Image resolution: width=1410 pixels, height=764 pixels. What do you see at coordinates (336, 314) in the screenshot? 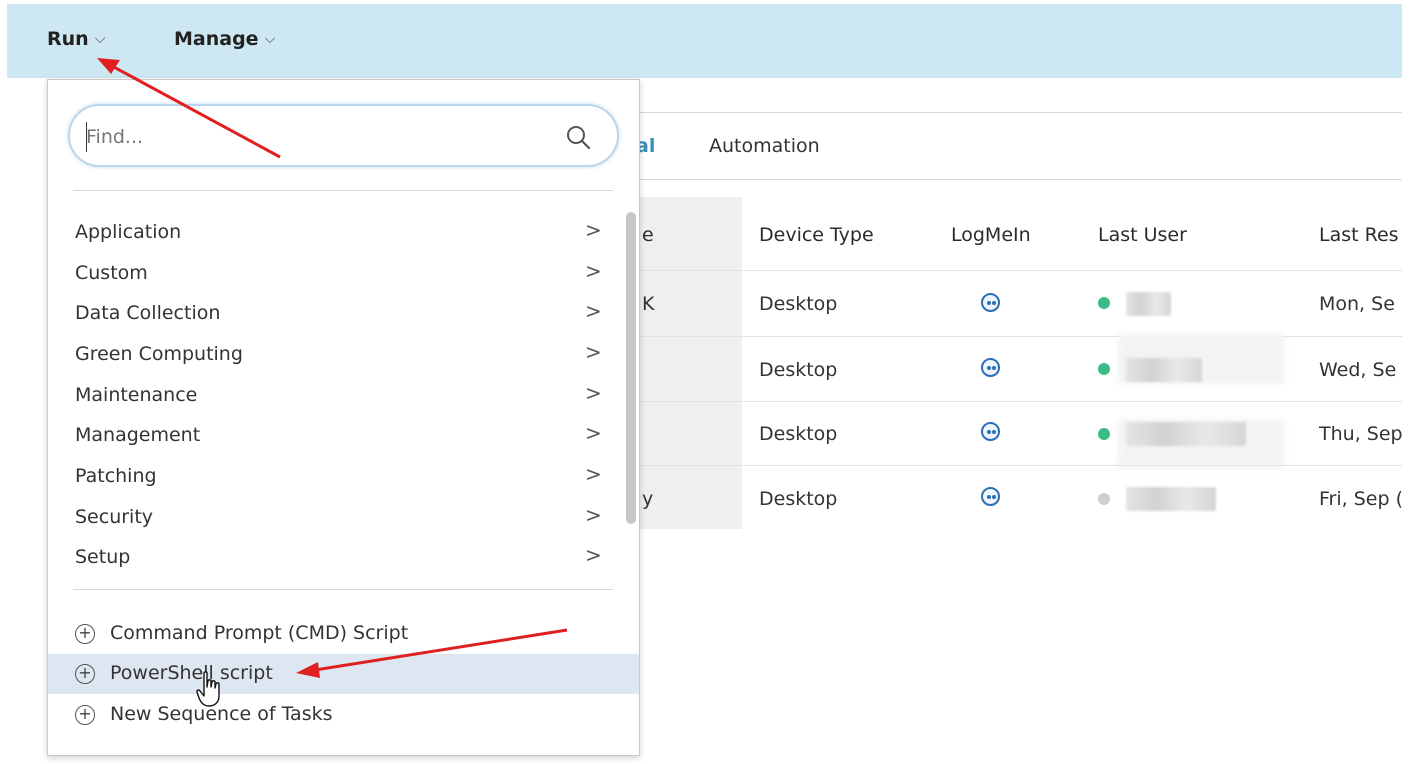
I see `menu-item-data-collection: Data Collection >` at bounding box center [336, 314].